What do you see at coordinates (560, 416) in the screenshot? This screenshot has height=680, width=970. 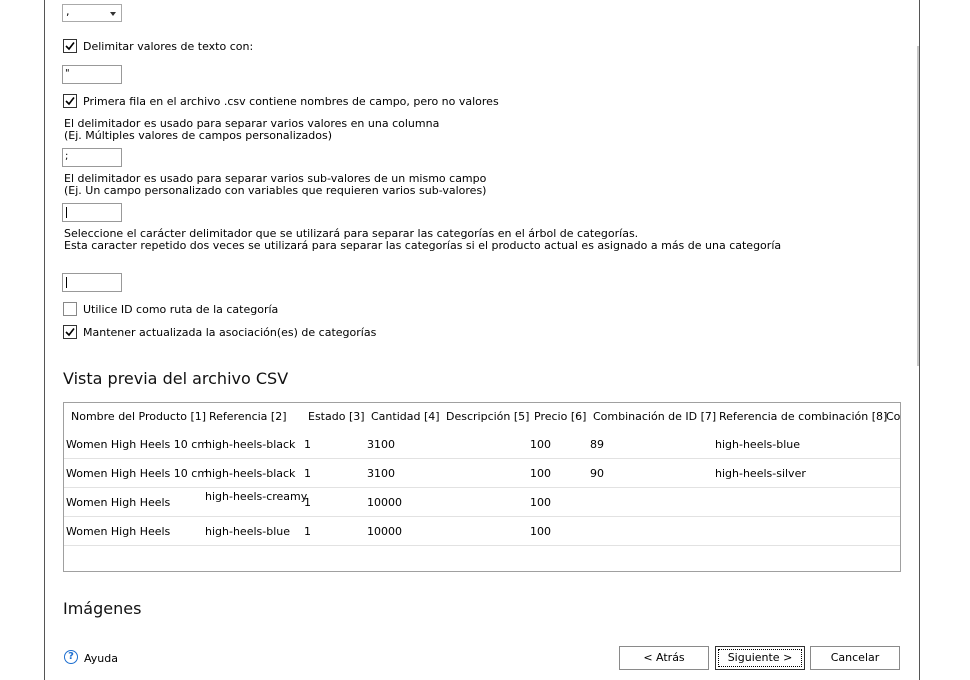 I see `grid-column-header: Precio [6]` at bounding box center [560, 416].